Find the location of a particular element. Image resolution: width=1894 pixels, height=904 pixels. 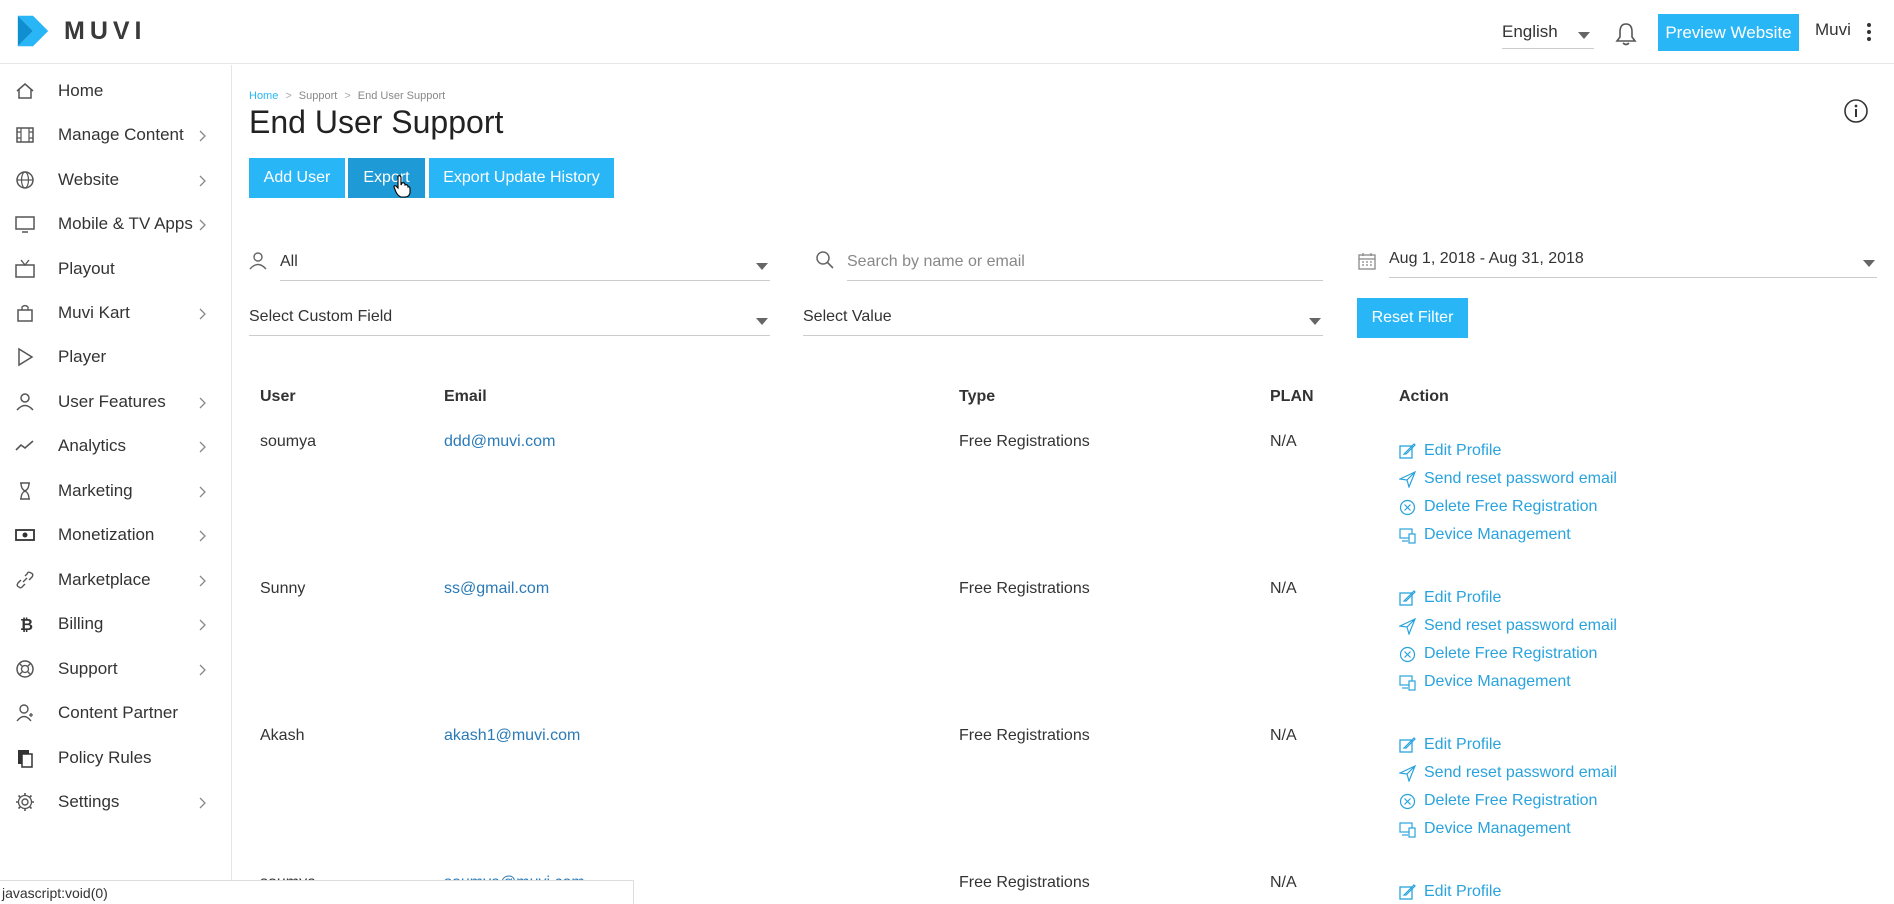

sidebar-item-muvi-kart: Muvi Kart is located at coordinates (115, 313).